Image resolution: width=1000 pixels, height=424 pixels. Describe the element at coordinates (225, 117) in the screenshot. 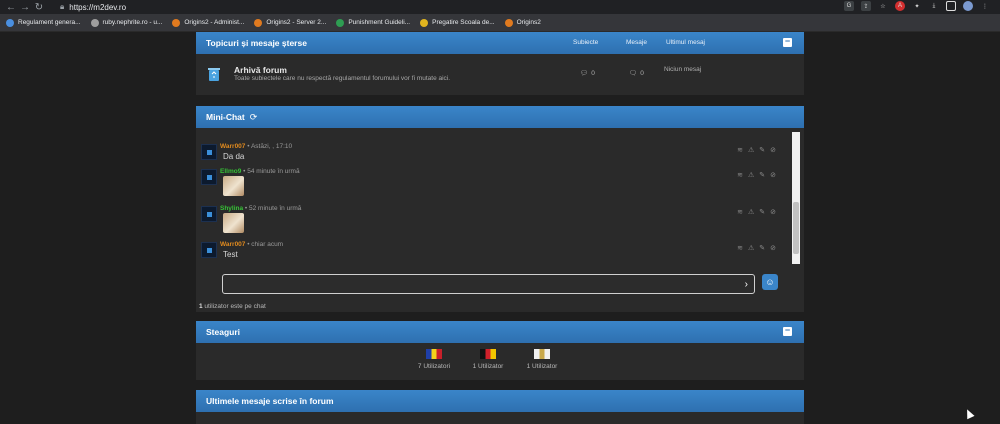

I see `panel-title: Mini-Chat` at that location.